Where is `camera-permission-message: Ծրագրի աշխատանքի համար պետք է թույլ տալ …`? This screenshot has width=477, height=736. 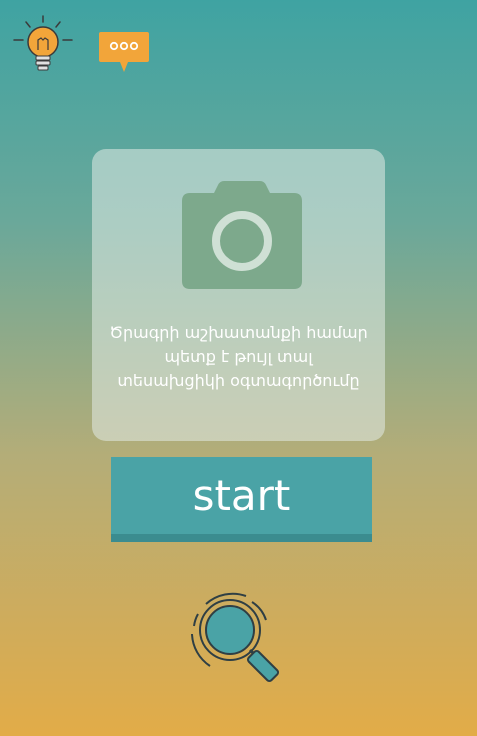 camera-permission-message: Ծրագրի աշխատանքի համար պետք է թույլ տալ … is located at coordinates (238, 356).